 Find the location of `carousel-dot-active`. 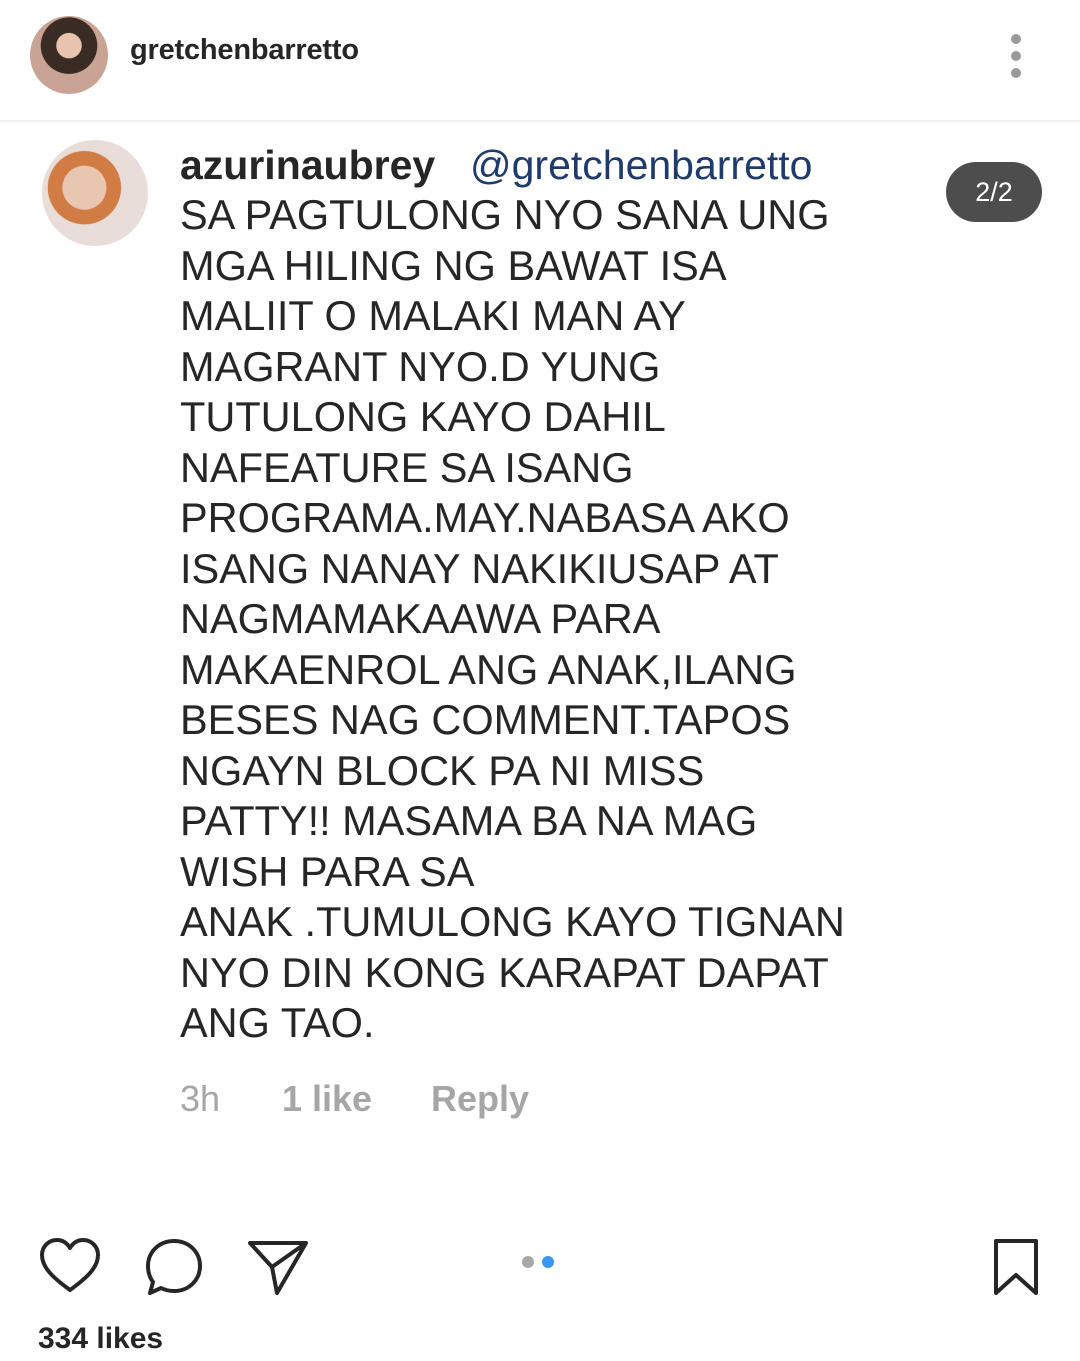

carousel-dot-active is located at coordinates (548, 1262).